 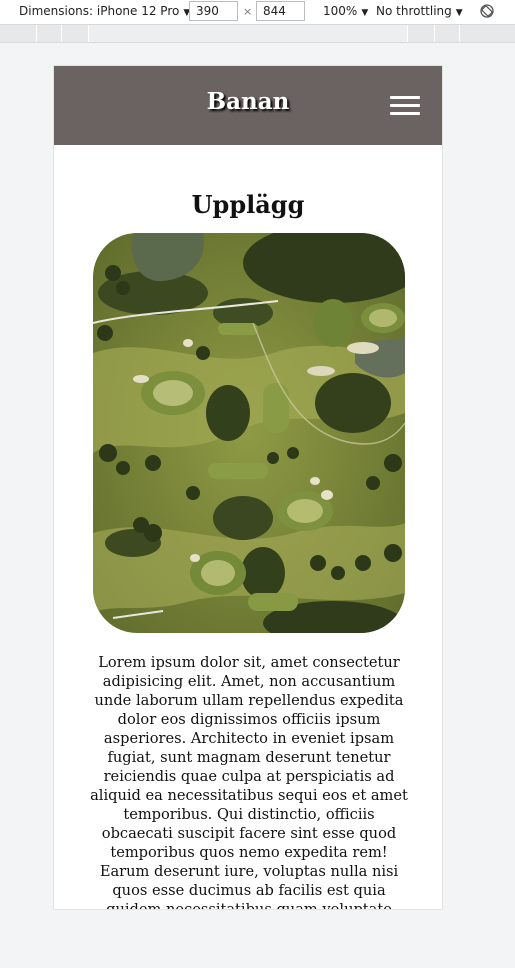 What do you see at coordinates (257, 34) in the screenshot?
I see `media-query-ruler` at bounding box center [257, 34].